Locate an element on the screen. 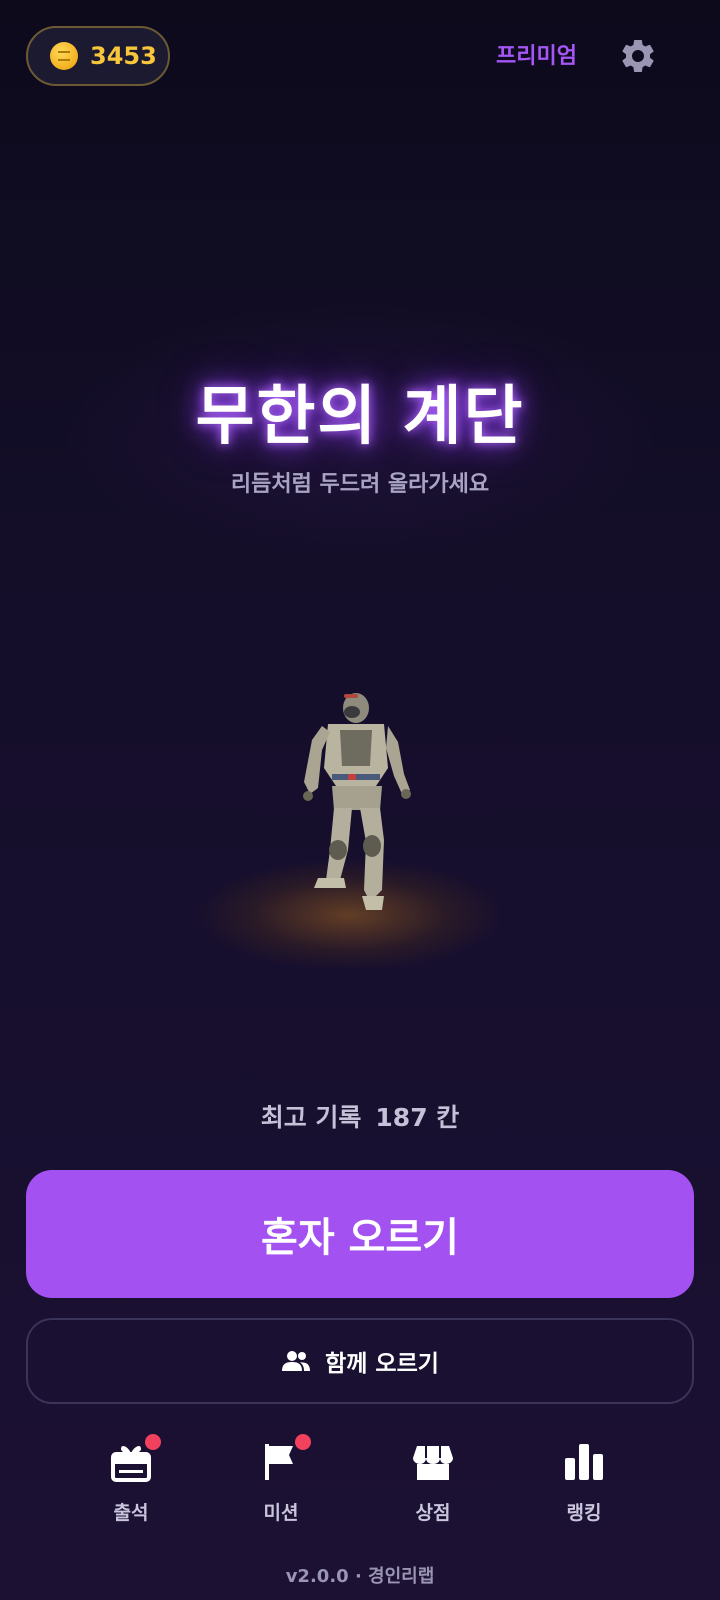  multiplayer-button: 함께 오르기 is located at coordinates (360, 1361).